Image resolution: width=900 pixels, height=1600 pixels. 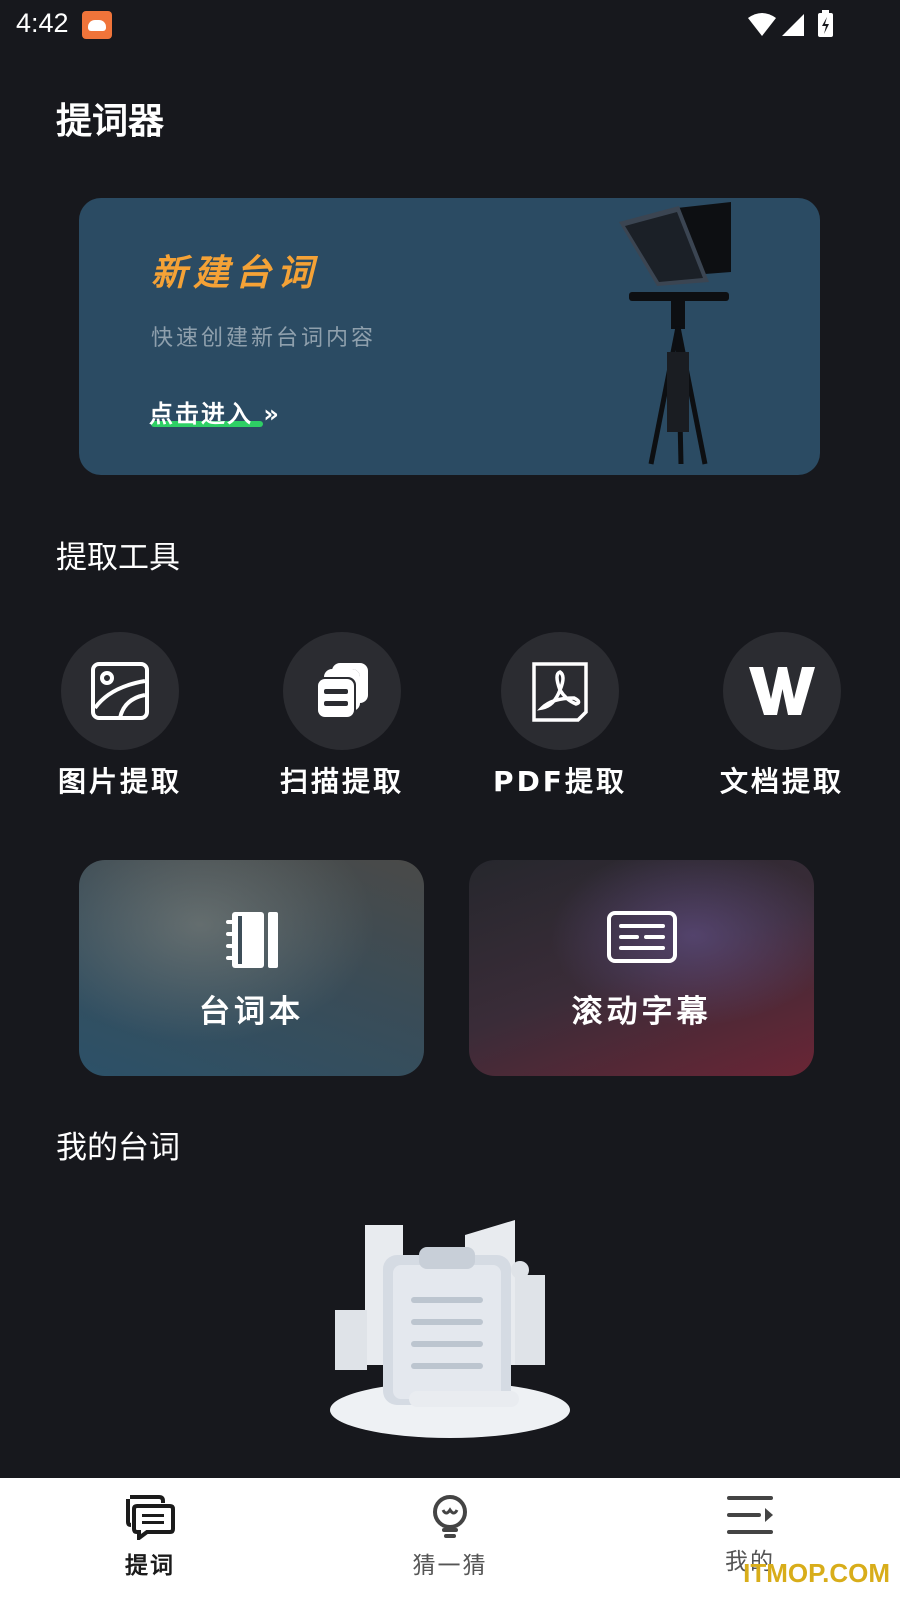 What do you see at coordinates (450, 1516) in the screenshot?
I see `lightbulb-icon` at bounding box center [450, 1516].